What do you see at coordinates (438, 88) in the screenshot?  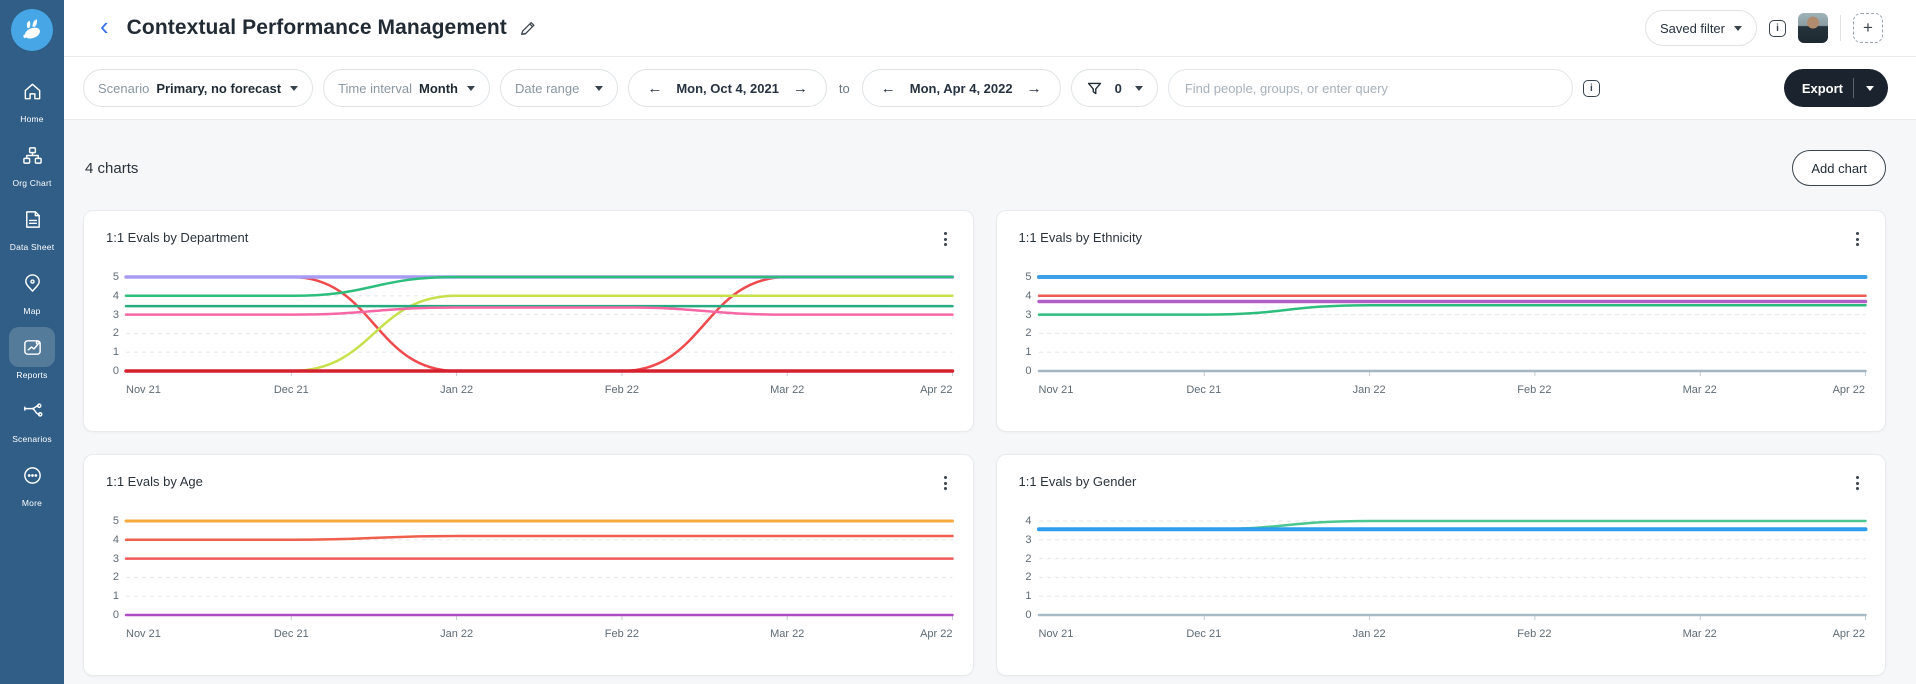 I see `time-interval-value: Month` at bounding box center [438, 88].